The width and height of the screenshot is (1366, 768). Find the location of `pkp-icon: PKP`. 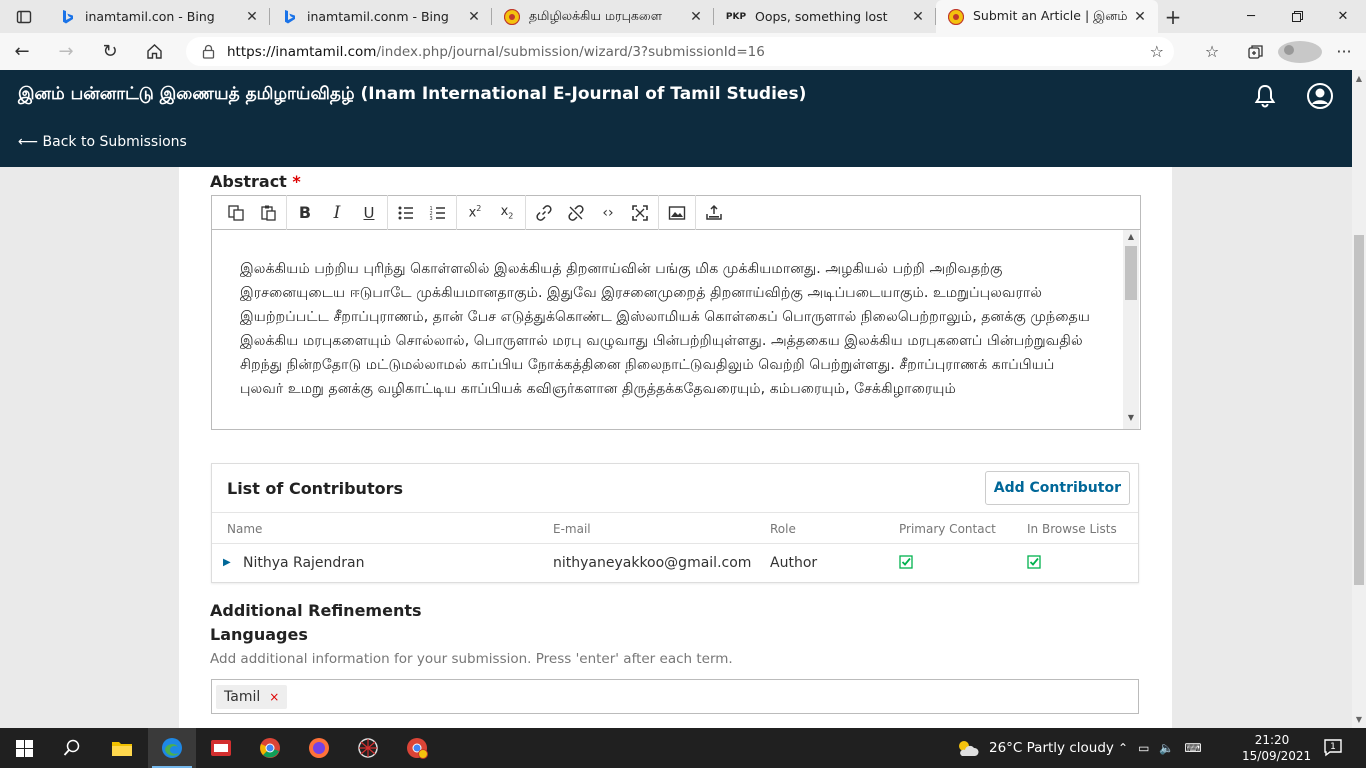

pkp-icon: PKP is located at coordinates (736, 16).